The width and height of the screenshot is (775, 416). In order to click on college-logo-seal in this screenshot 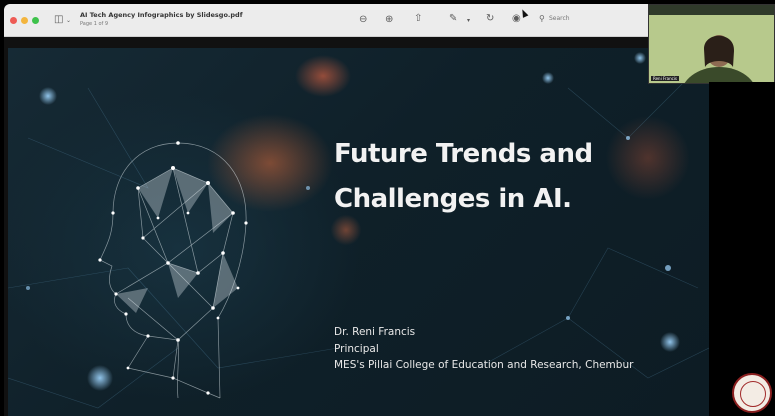, I will do `click(752, 393)`.